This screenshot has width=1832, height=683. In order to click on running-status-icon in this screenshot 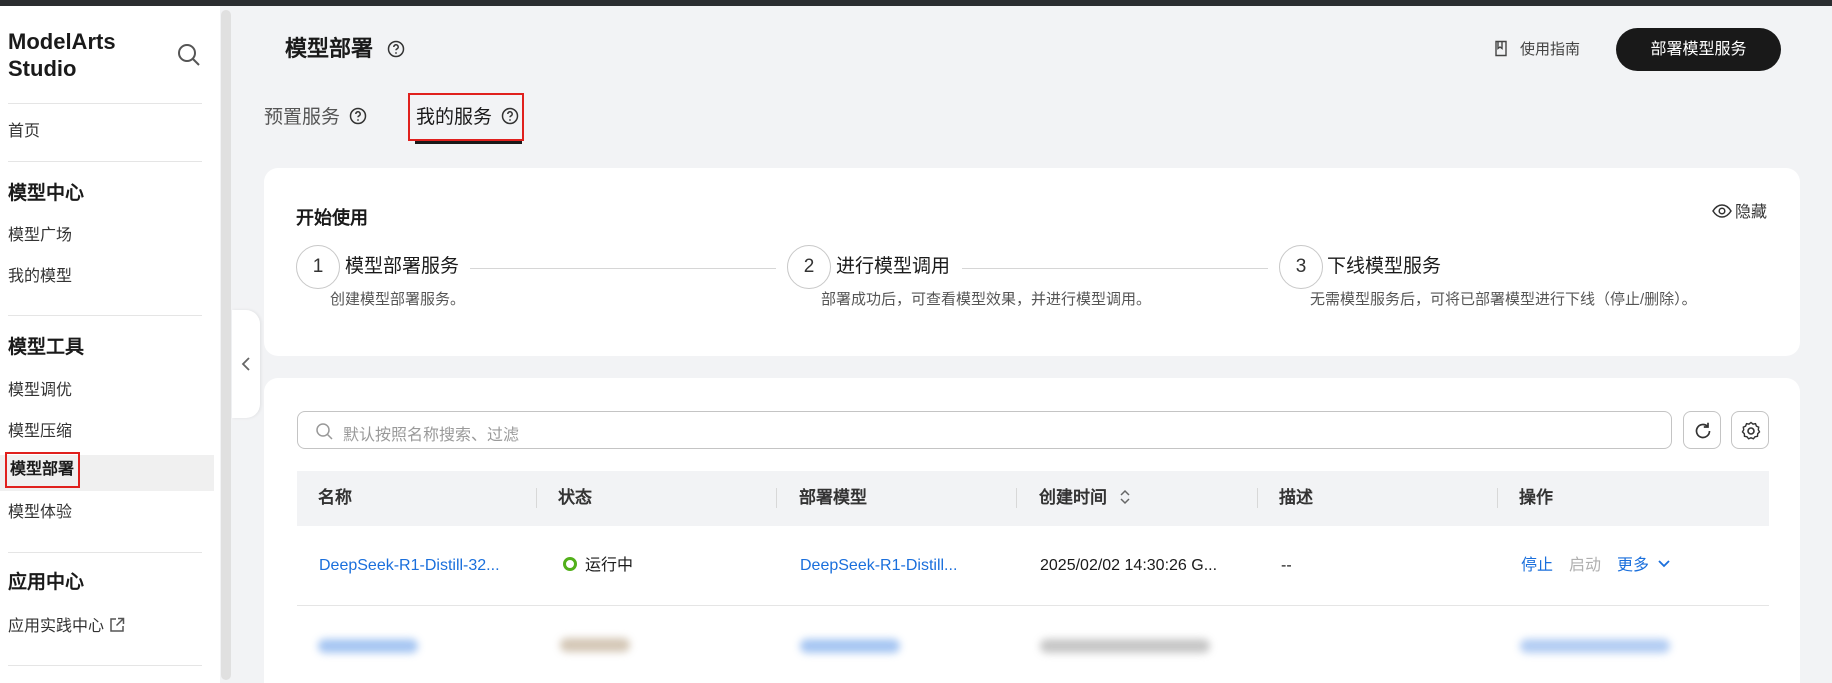, I will do `click(570, 564)`.